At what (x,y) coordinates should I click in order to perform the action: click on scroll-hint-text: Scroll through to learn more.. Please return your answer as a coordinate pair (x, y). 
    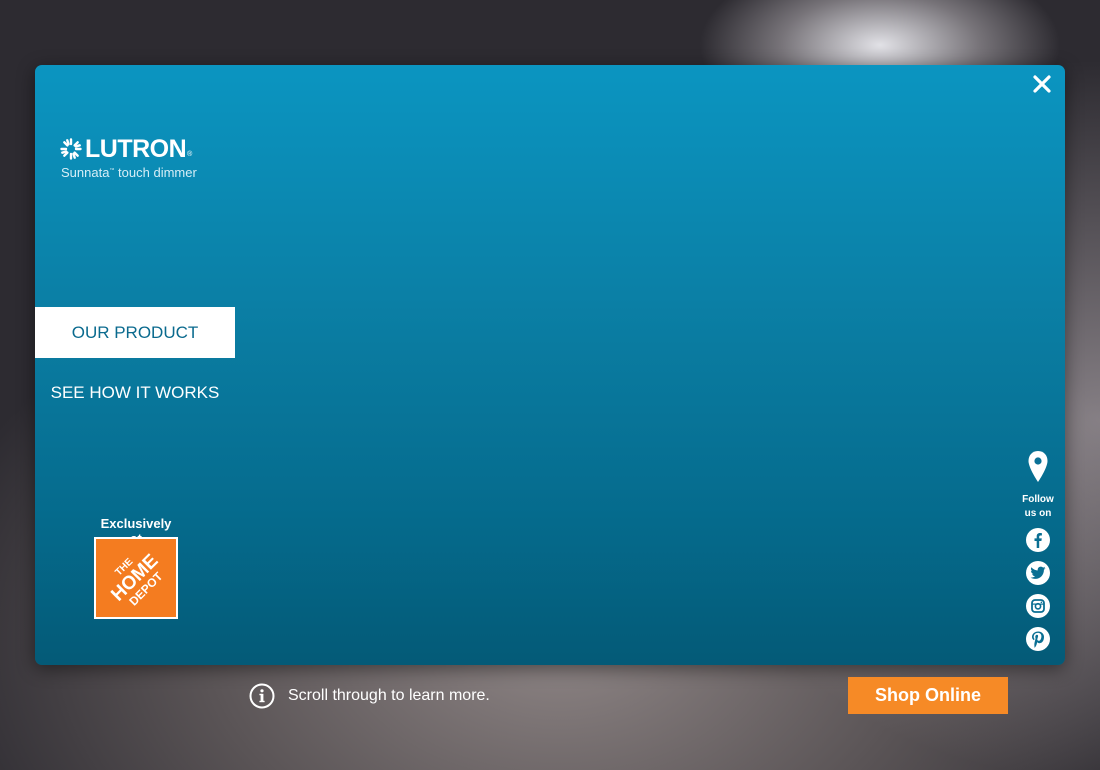
    Looking at the image, I should click on (389, 695).